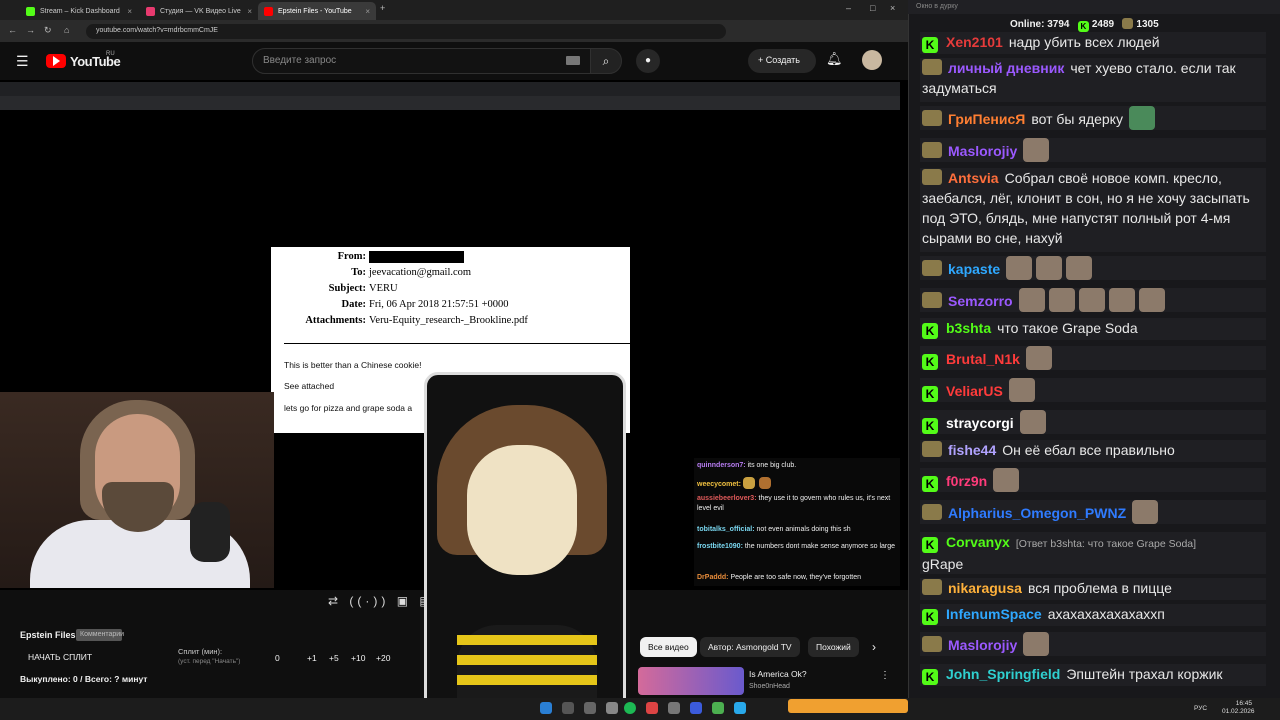 Image resolution: width=1280 pixels, height=720 pixels. Describe the element at coordinates (986, 119) in the screenshot. I see `chat-username: ГриПенисЯ` at that location.